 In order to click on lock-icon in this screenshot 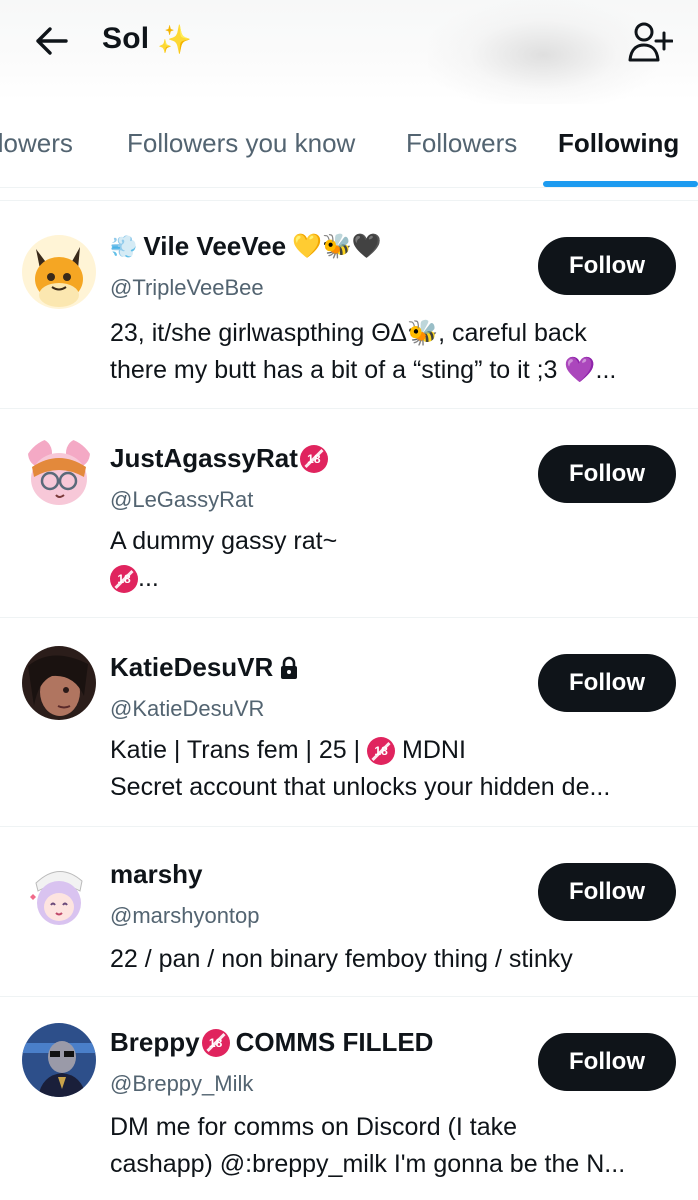, I will do `click(289, 668)`.